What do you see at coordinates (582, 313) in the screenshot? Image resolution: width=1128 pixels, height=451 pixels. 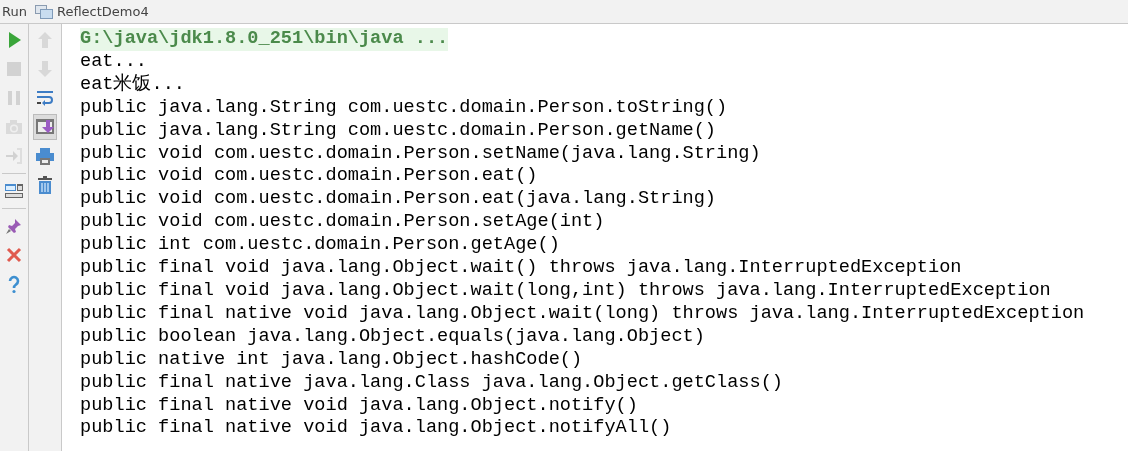 I see `console-output-line: public final native void java.lang.Object.wait(long) throws java.lang.InterruptedException` at bounding box center [582, 313].